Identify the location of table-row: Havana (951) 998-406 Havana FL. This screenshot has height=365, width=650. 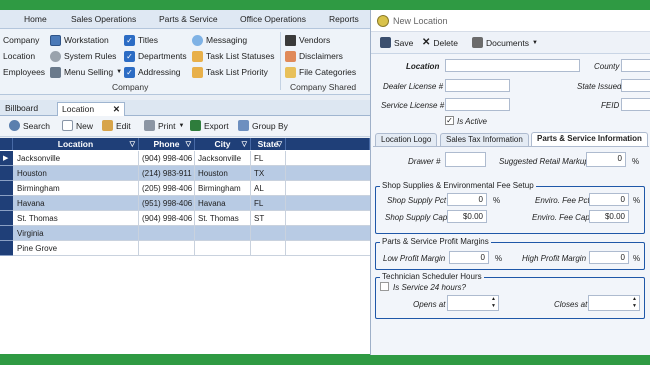
(185, 203).